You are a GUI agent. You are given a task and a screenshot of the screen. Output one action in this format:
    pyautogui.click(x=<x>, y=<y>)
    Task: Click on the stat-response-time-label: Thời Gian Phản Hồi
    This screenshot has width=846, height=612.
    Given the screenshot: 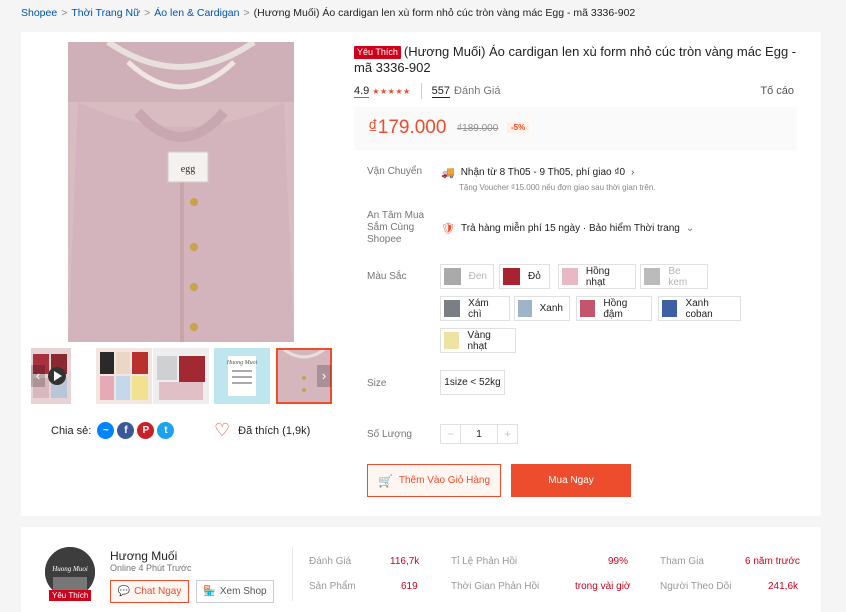 What is the action you would take?
    pyautogui.click(x=495, y=586)
    